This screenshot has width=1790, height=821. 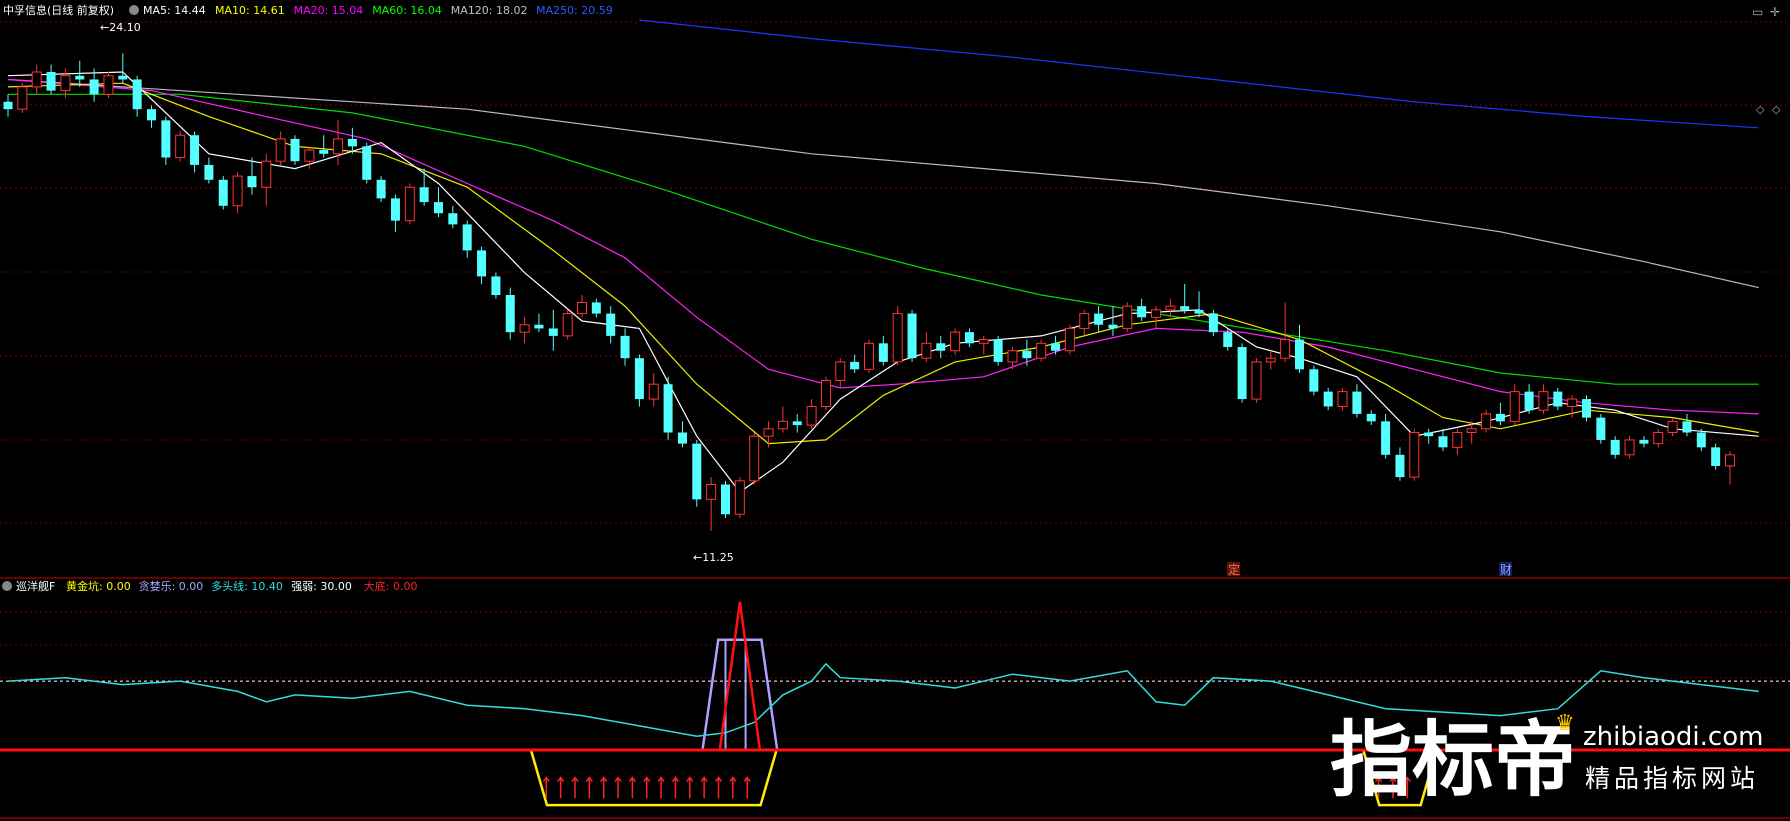 What do you see at coordinates (489, 10) in the screenshot?
I see `ma-legend-item: MA120: 18.02` at bounding box center [489, 10].